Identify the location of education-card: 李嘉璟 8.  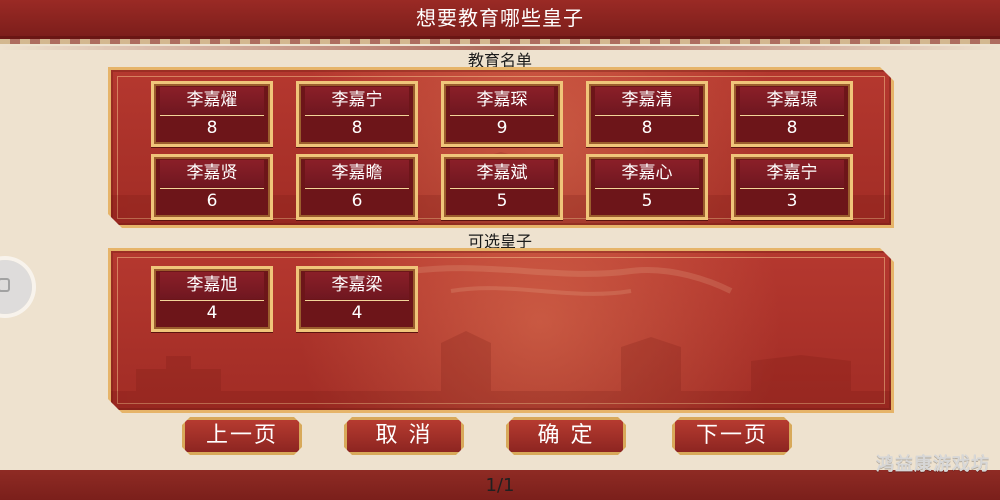
(792, 114).